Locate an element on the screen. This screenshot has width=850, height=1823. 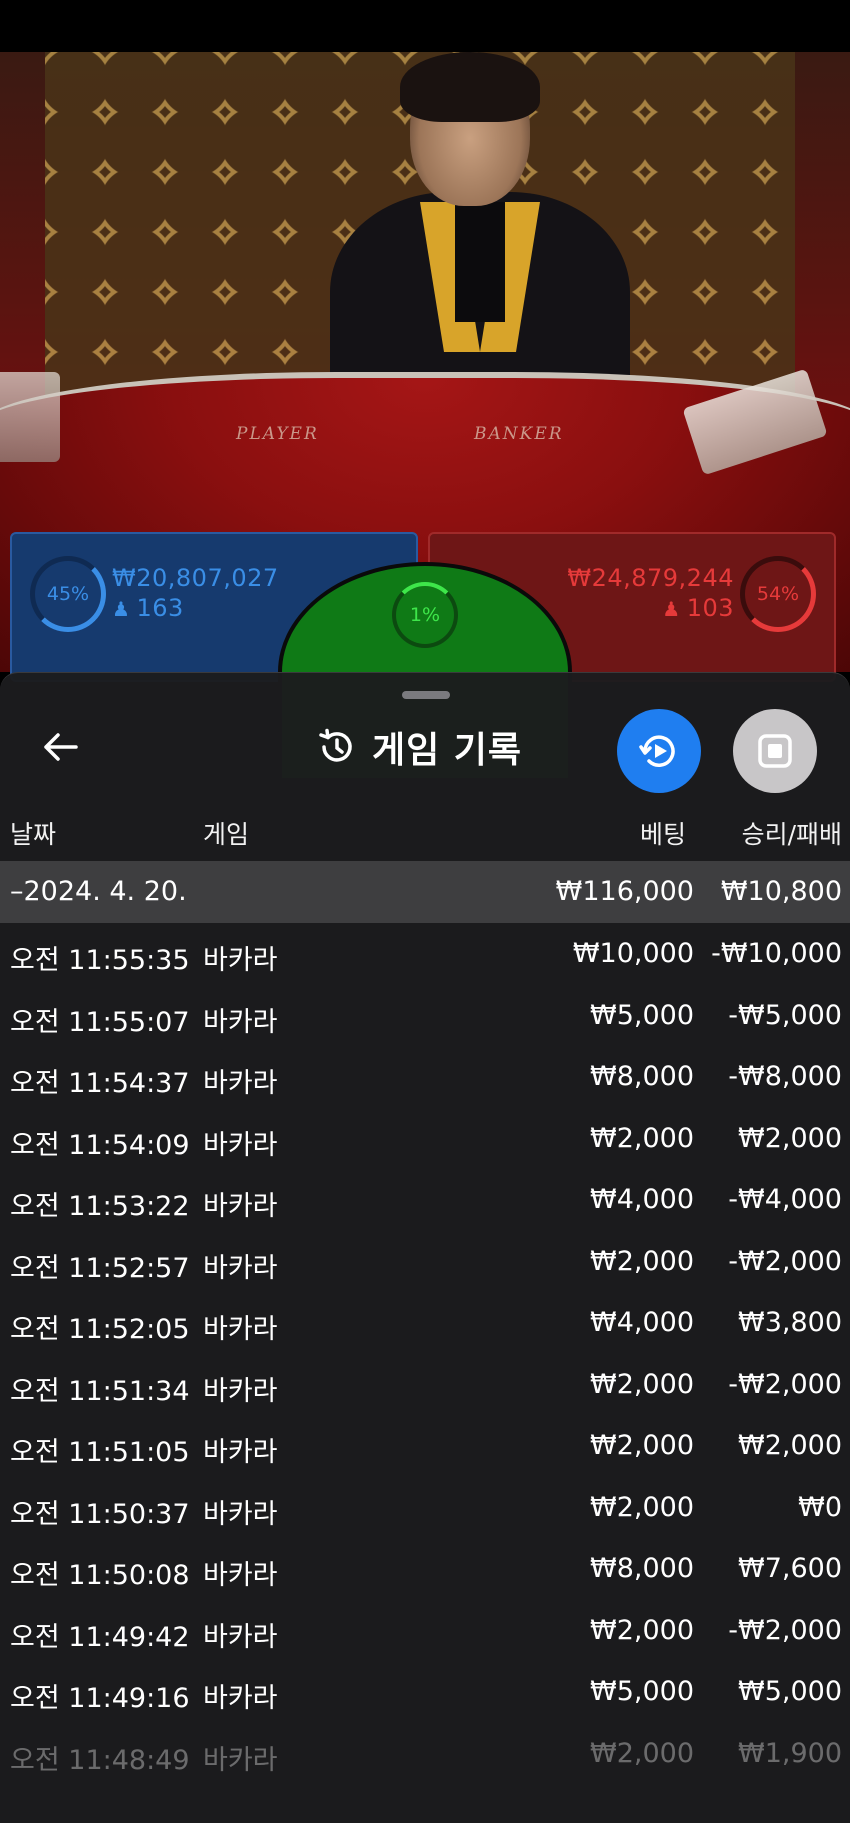
row-result: ₩0 is located at coordinates (820, 1507).